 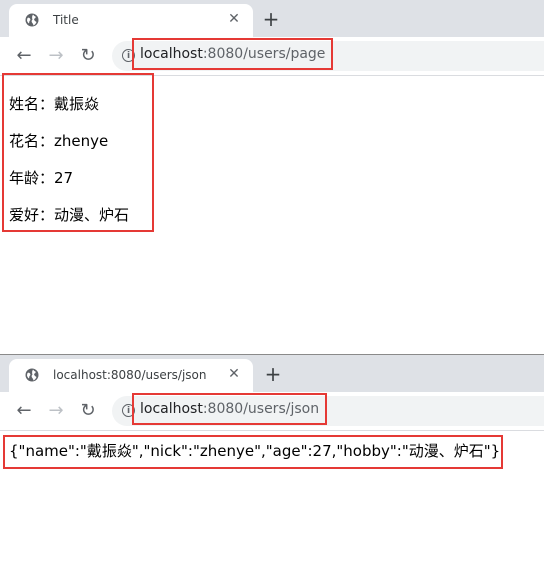 I want to click on address-bar: i localhost:8080/users/json, so click(x=328, y=409).